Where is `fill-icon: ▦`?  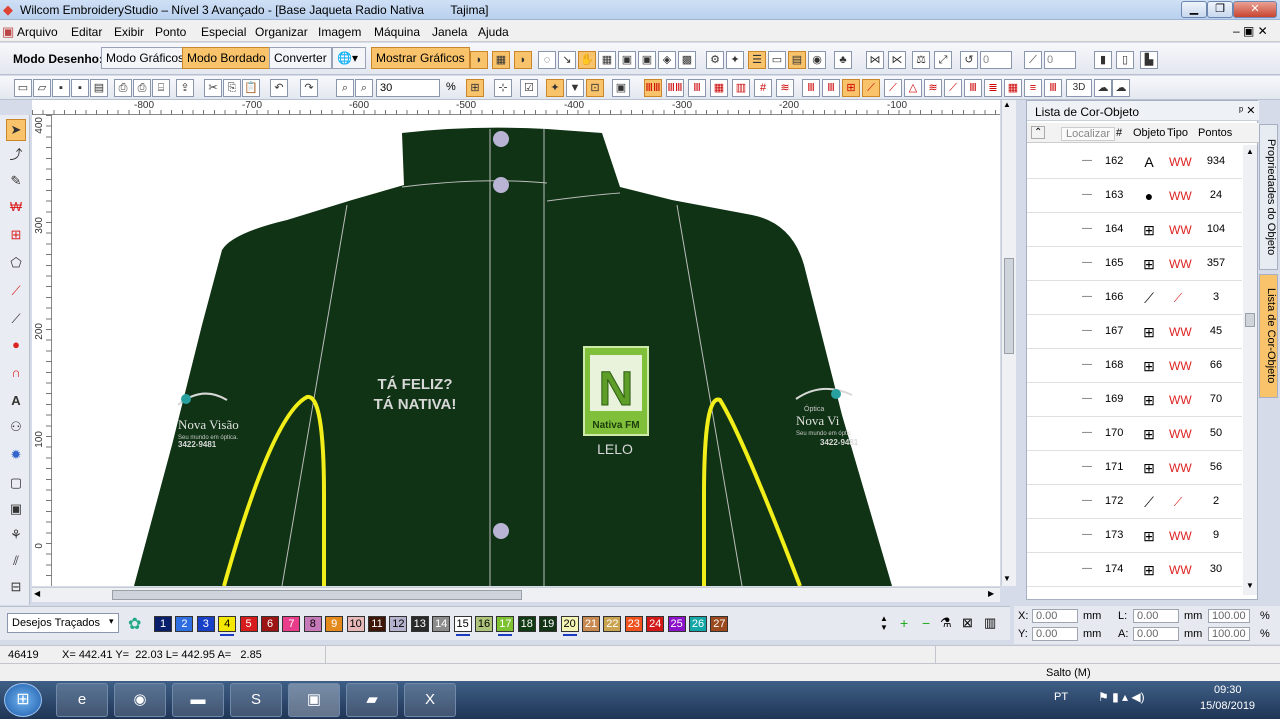
fill-icon: ▦ is located at coordinates (501, 60).